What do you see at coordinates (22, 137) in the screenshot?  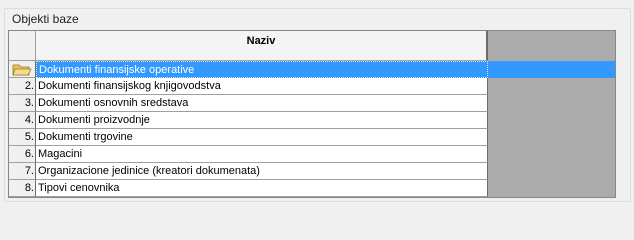 I see `row-number: 5.` at bounding box center [22, 137].